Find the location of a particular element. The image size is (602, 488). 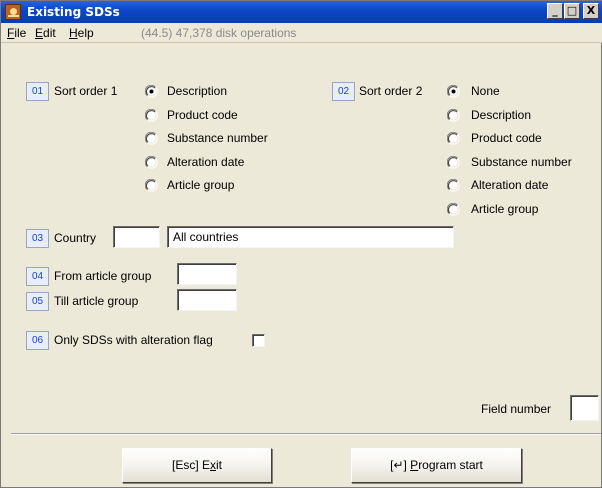

maximize-button: □ is located at coordinates (572, 11).